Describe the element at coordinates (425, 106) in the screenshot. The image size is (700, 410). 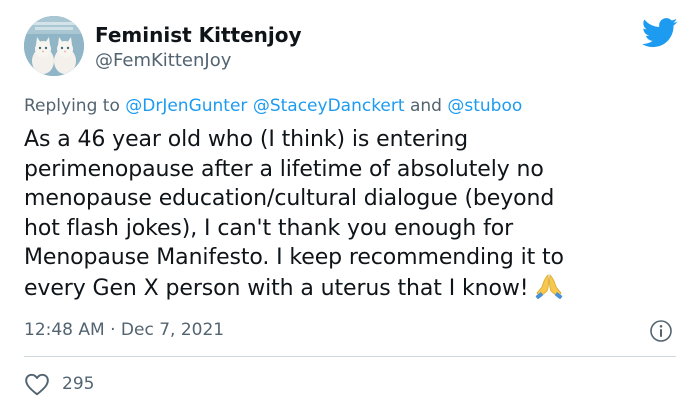
I see `replying-to-and: and` at that location.